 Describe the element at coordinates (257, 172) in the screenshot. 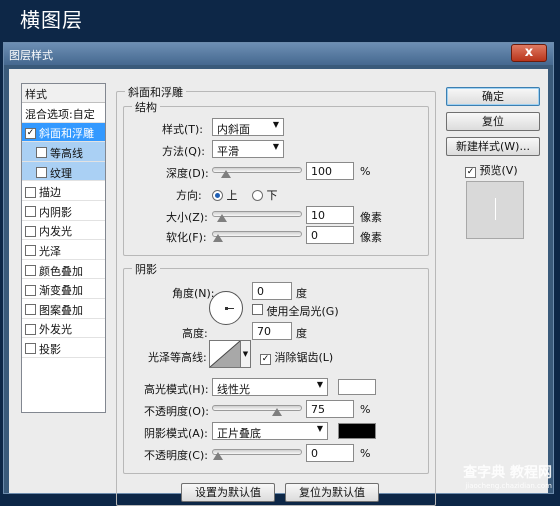

I see `depth-slider` at that location.